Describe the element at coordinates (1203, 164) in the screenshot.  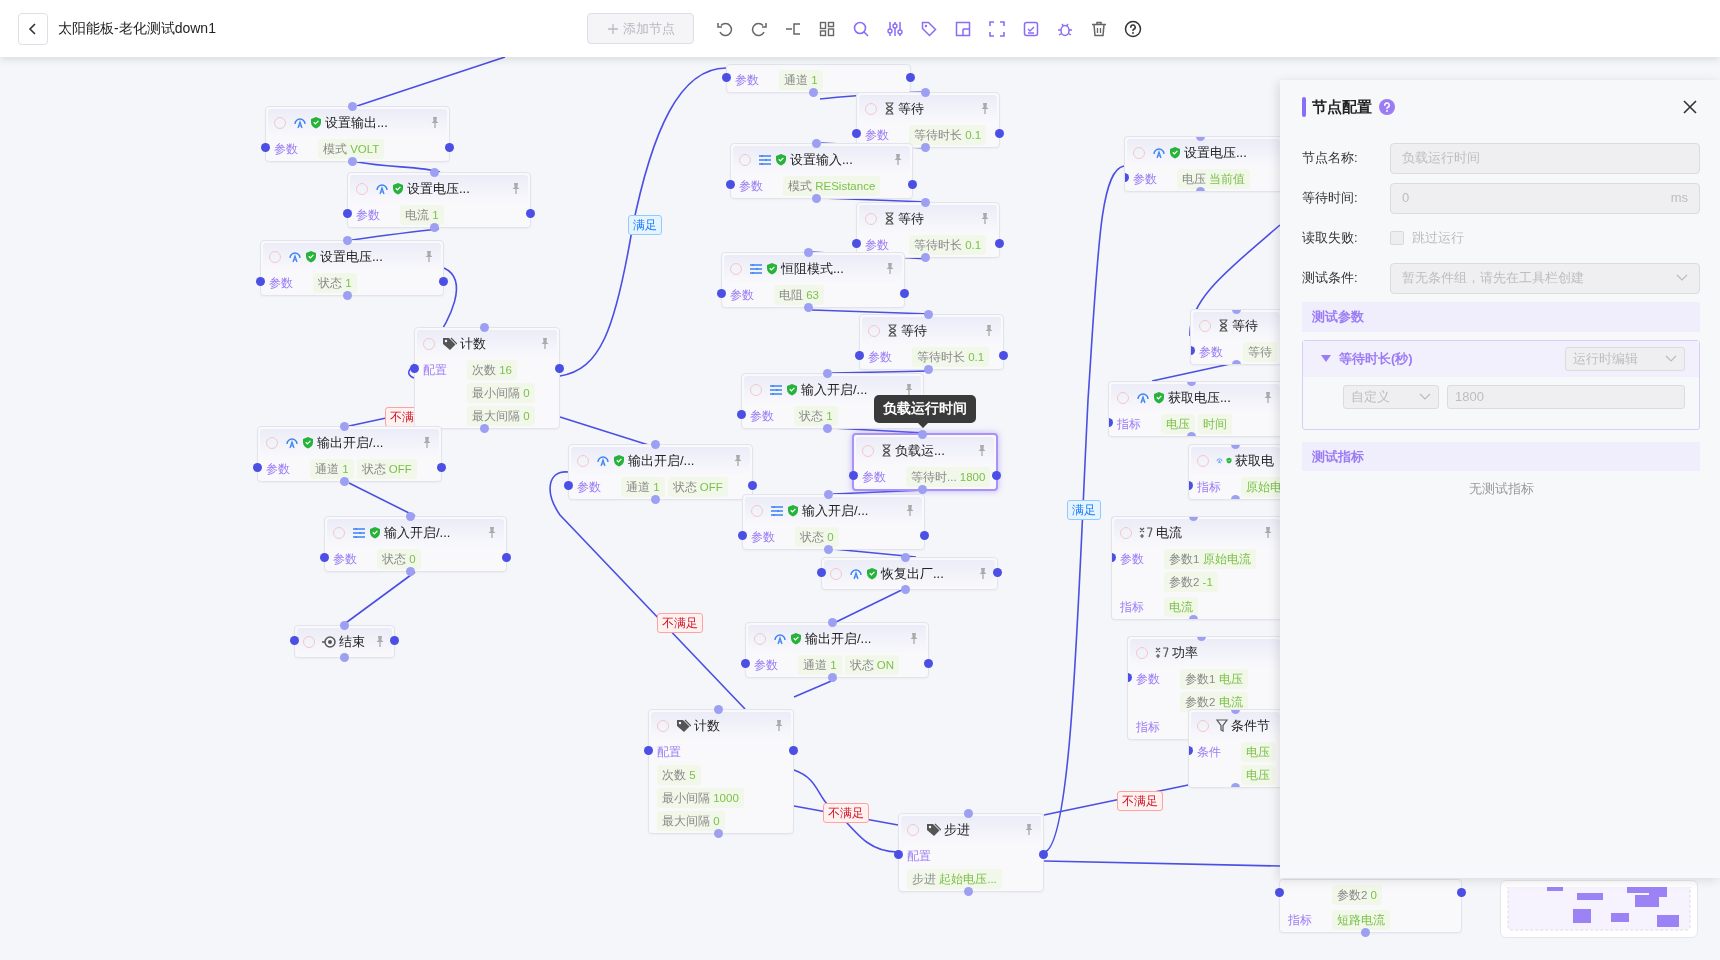
I see `flow-node: 设置电压... 参数 电压 当前值` at that location.